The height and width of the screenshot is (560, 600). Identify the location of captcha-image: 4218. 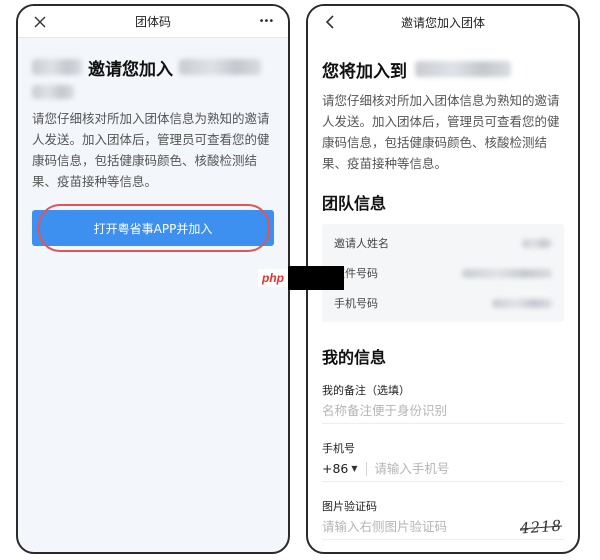
(540, 526).